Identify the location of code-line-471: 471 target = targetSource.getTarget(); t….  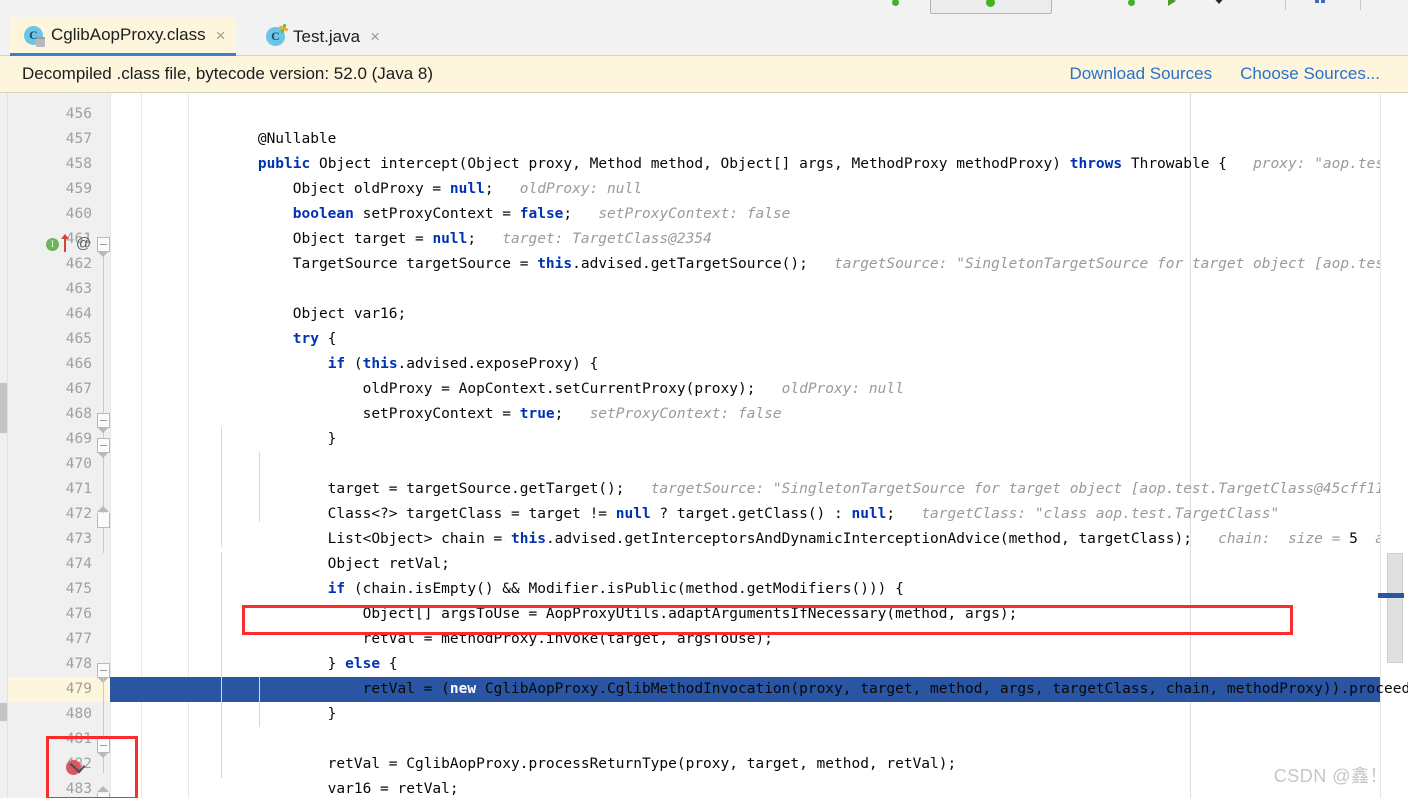
(704, 489).